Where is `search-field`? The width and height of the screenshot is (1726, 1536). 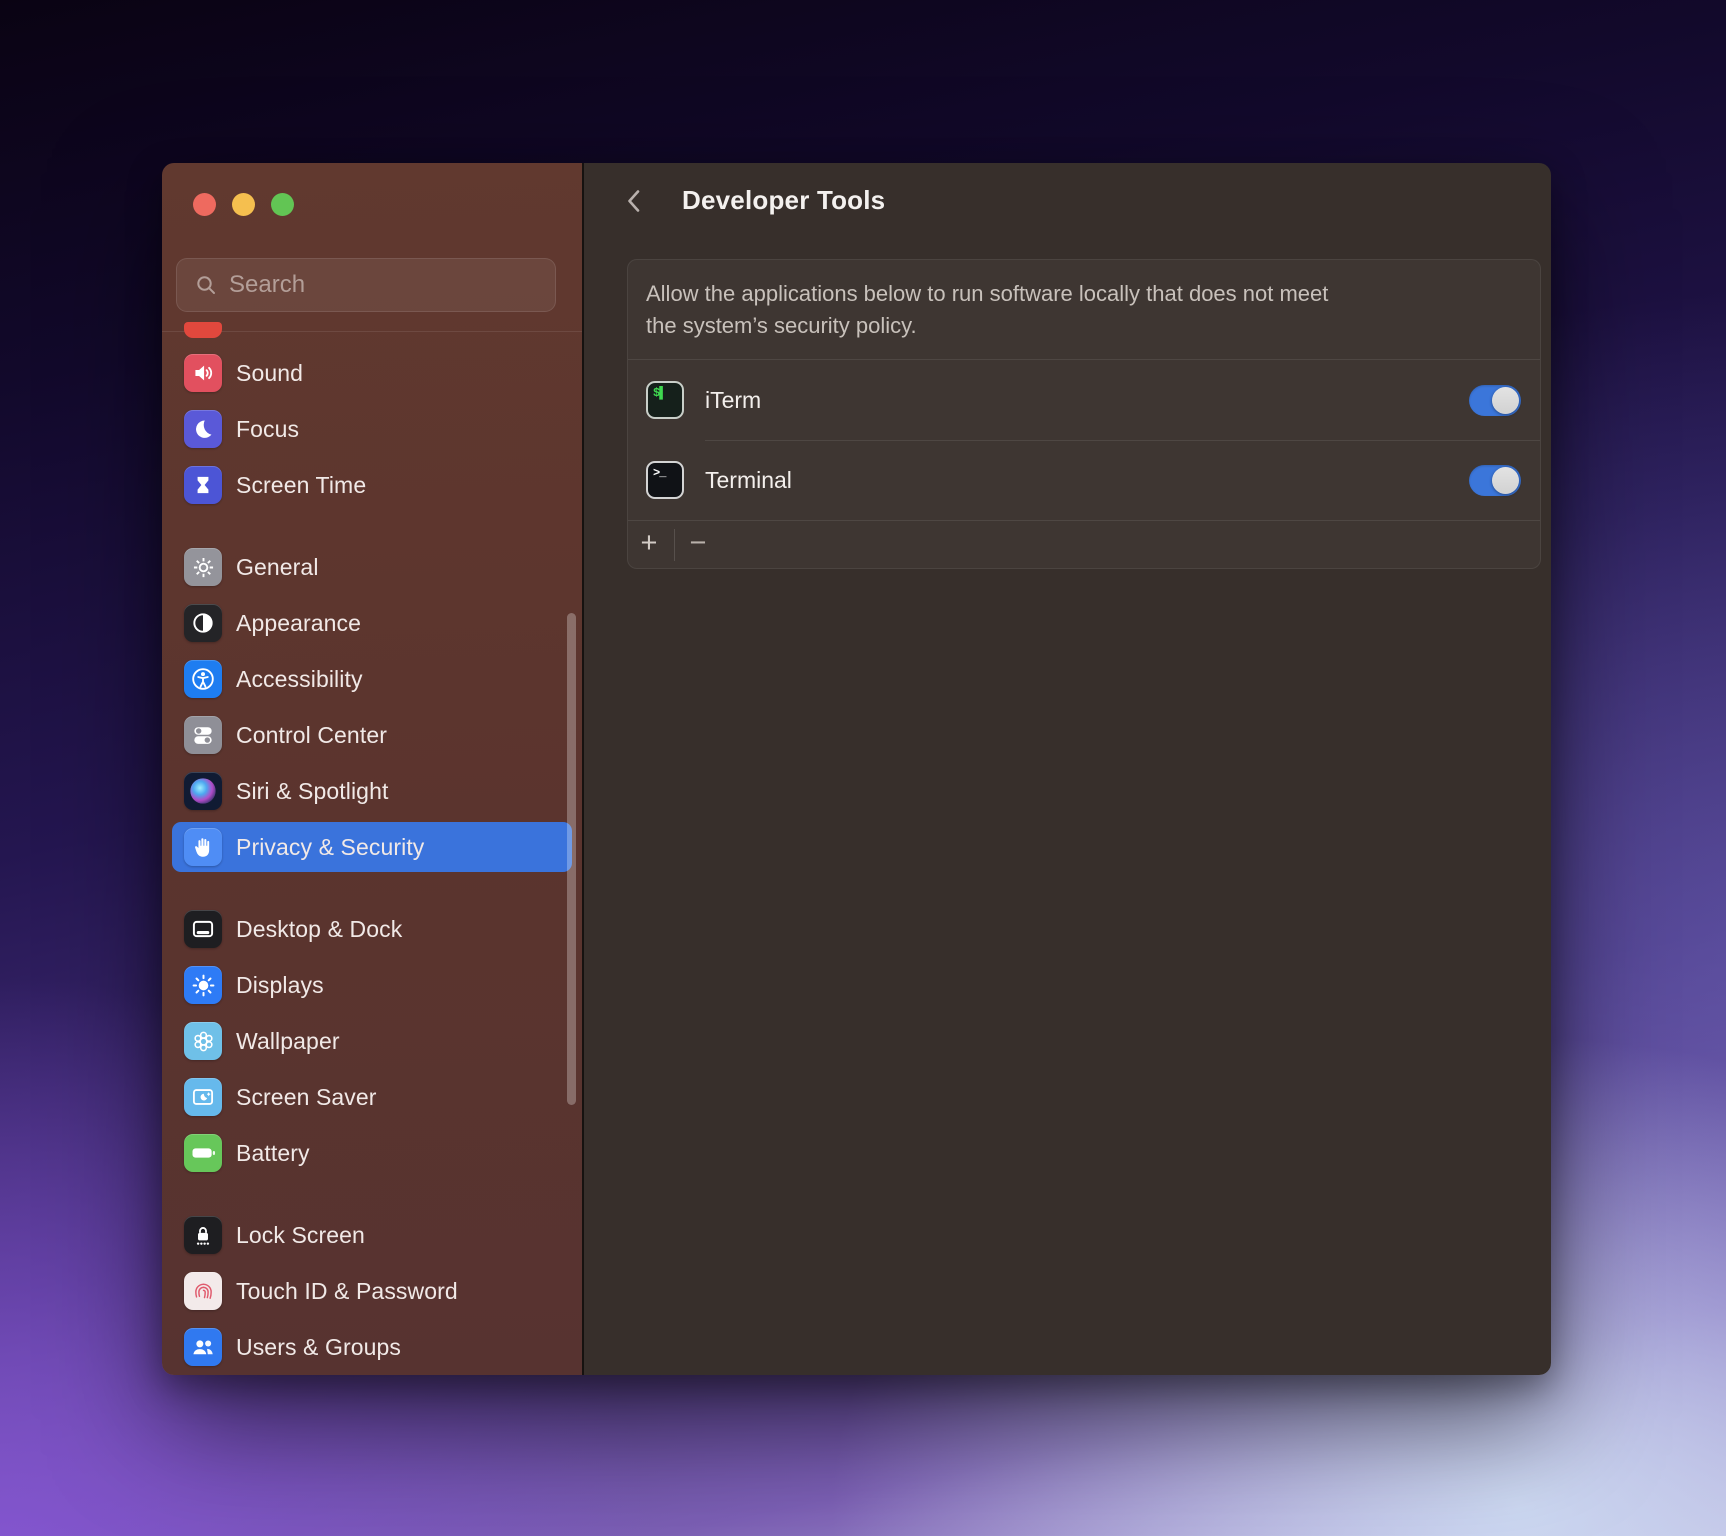 search-field is located at coordinates (366, 285).